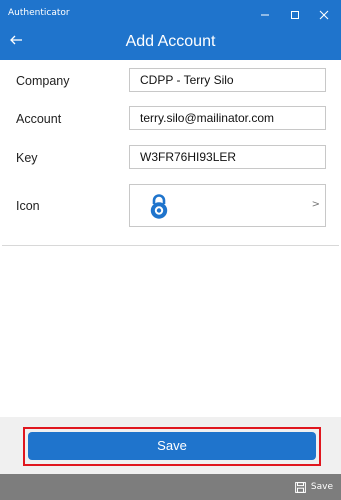  What do you see at coordinates (39, 119) in the screenshot?
I see `account-label: Account` at bounding box center [39, 119].